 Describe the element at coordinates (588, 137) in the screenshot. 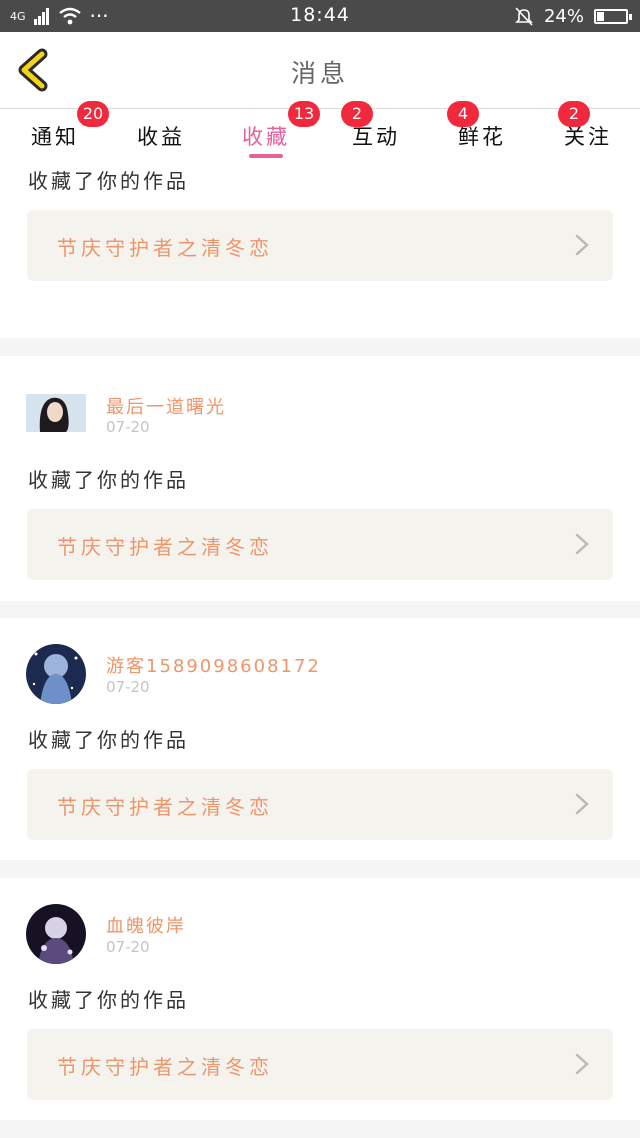

I see `tab-label: 关注` at that location.